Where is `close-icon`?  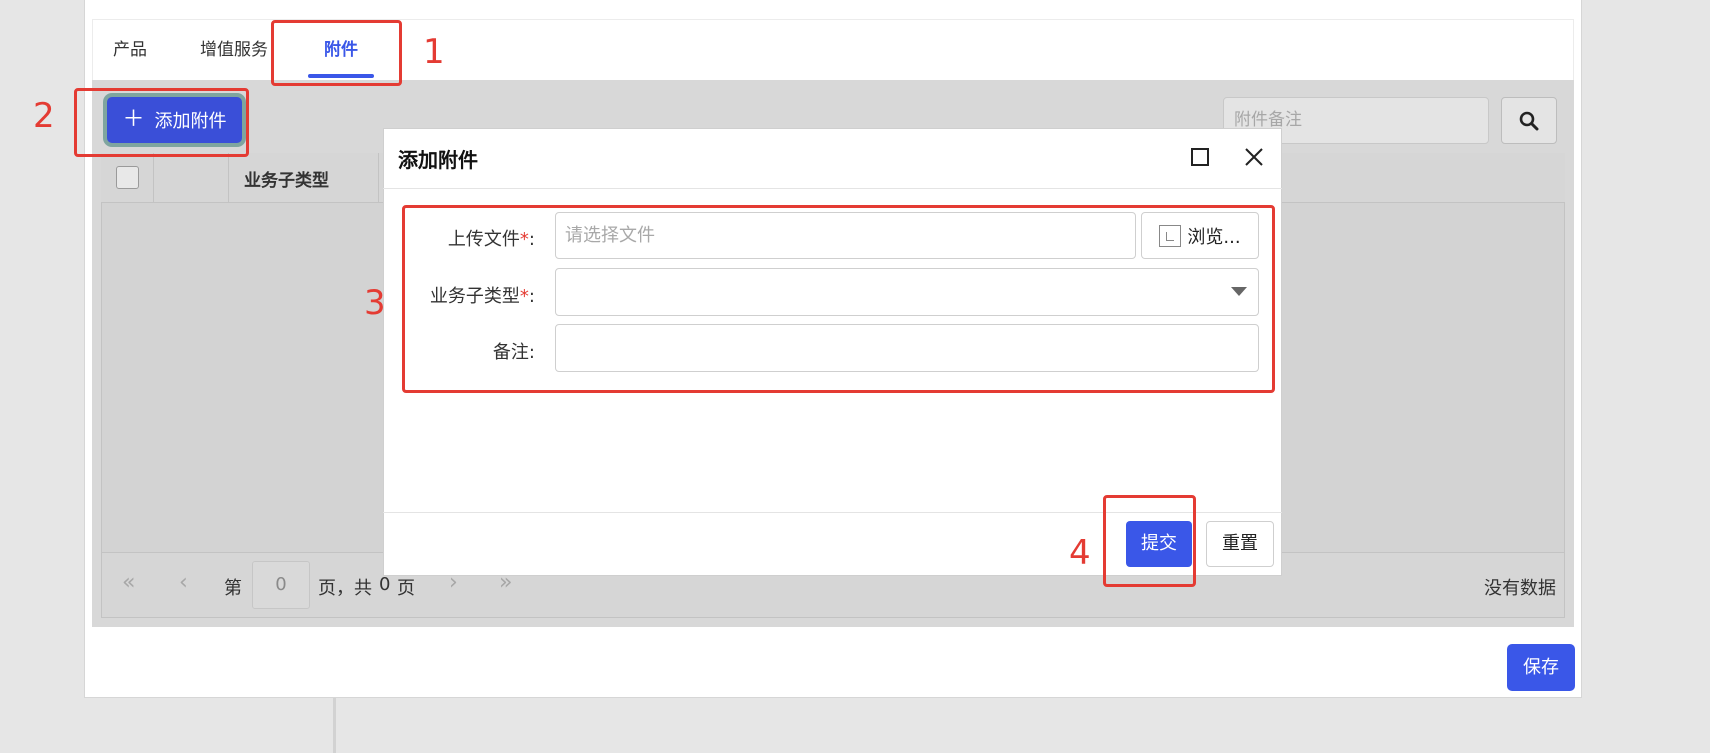
close-icon is located at coordinates (1254, 157).